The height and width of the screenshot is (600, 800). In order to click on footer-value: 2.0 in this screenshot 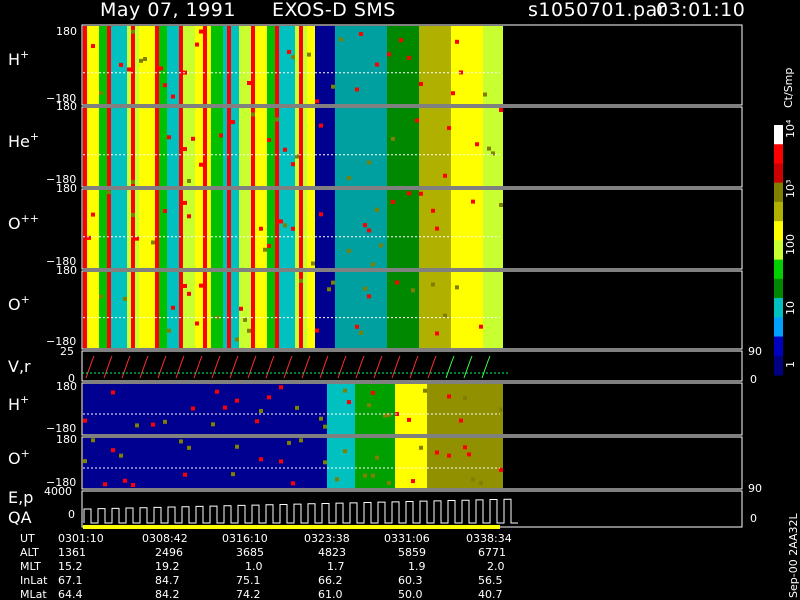, I will do `click(496, 566)`.